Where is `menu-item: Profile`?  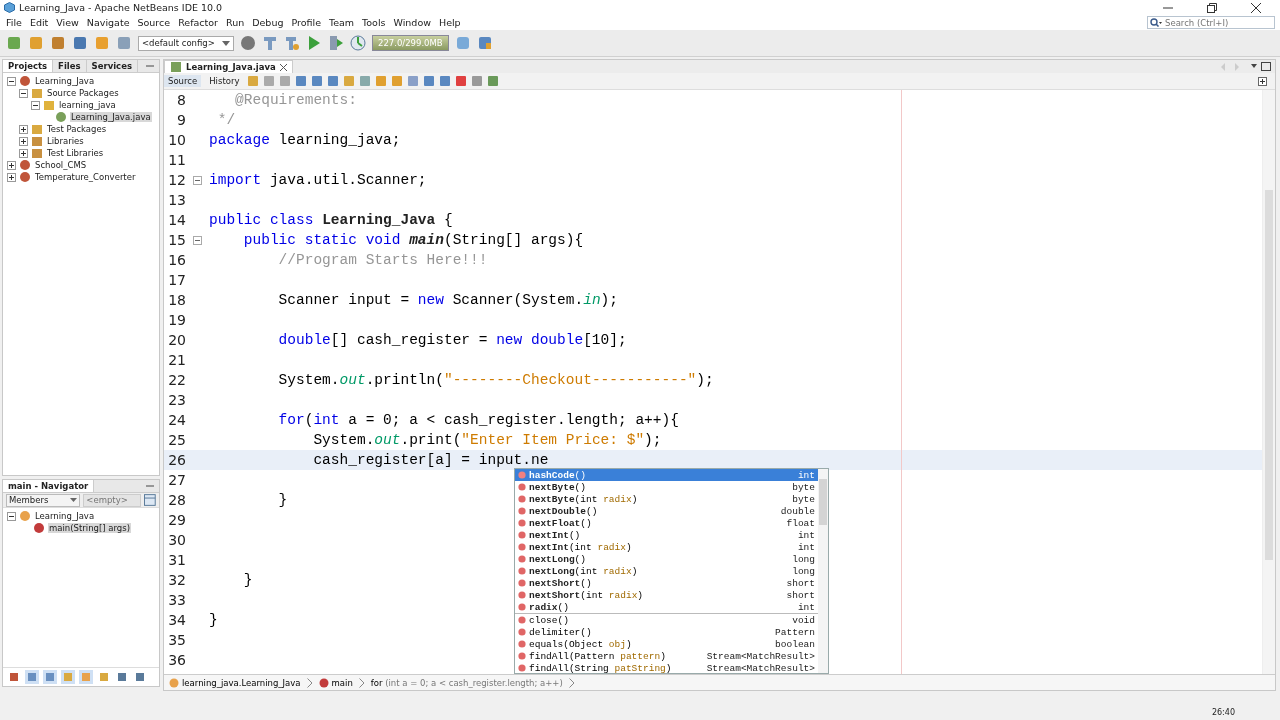
menu-item: Profile is located at coordinates (306, 22).